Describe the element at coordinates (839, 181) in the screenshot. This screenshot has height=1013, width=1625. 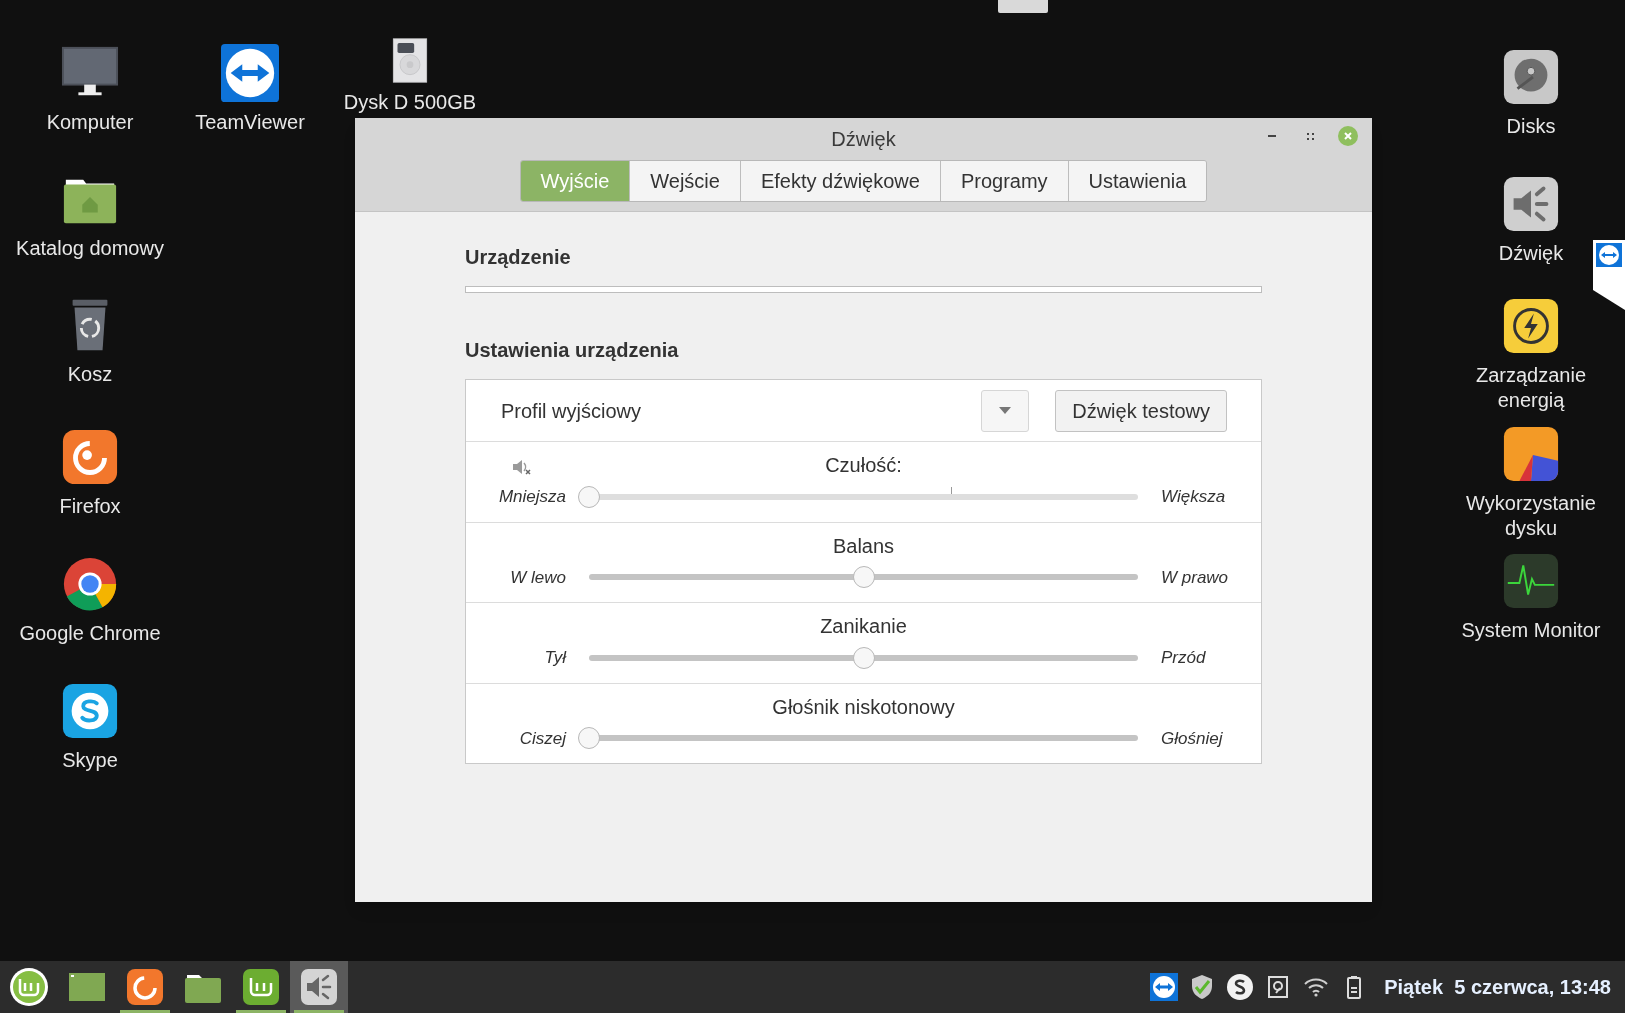
I see `tab: Efekty dźwiękowe` at that location.